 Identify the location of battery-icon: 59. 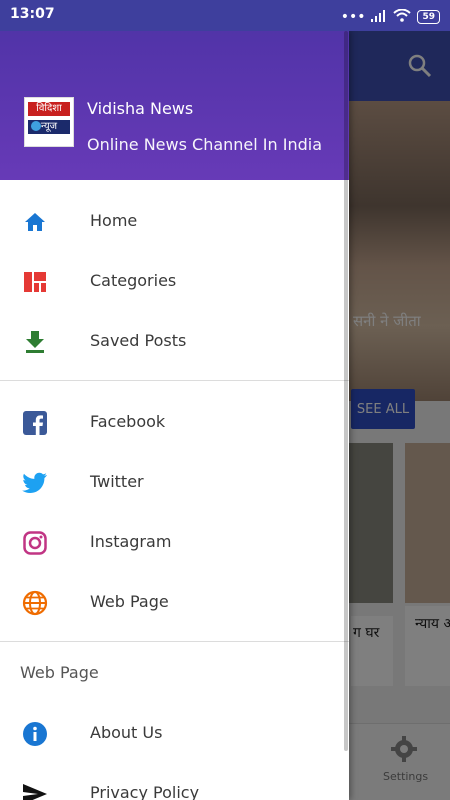
(428, 16).